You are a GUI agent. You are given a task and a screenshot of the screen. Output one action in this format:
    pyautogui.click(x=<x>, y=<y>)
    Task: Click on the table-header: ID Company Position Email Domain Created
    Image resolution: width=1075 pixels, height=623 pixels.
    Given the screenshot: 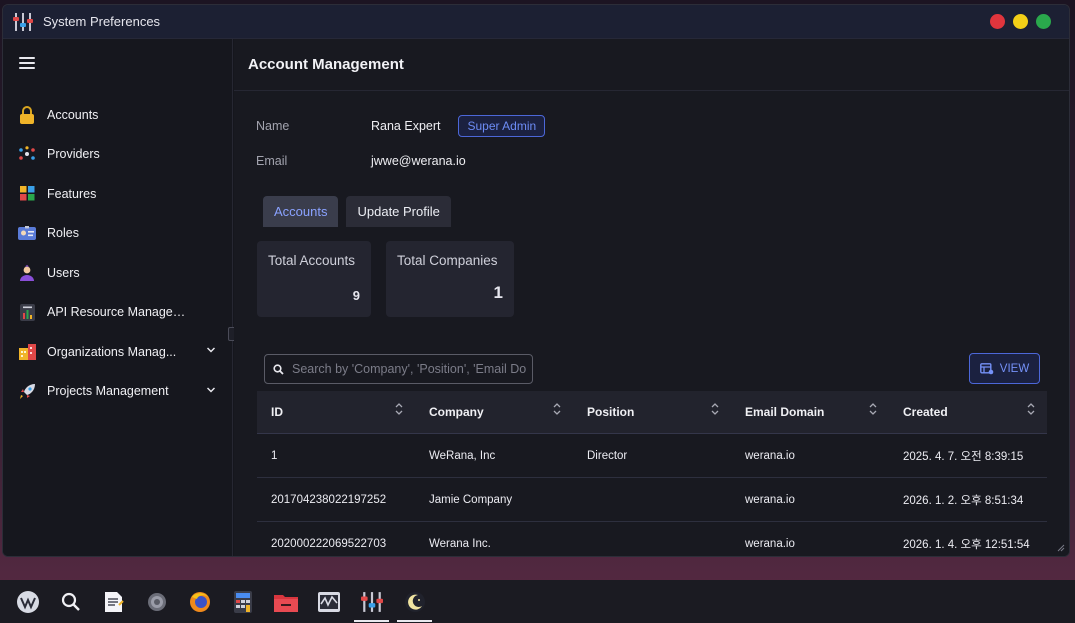 What is the action you would take?
    pyautogui.click(x=652, y=412)
    